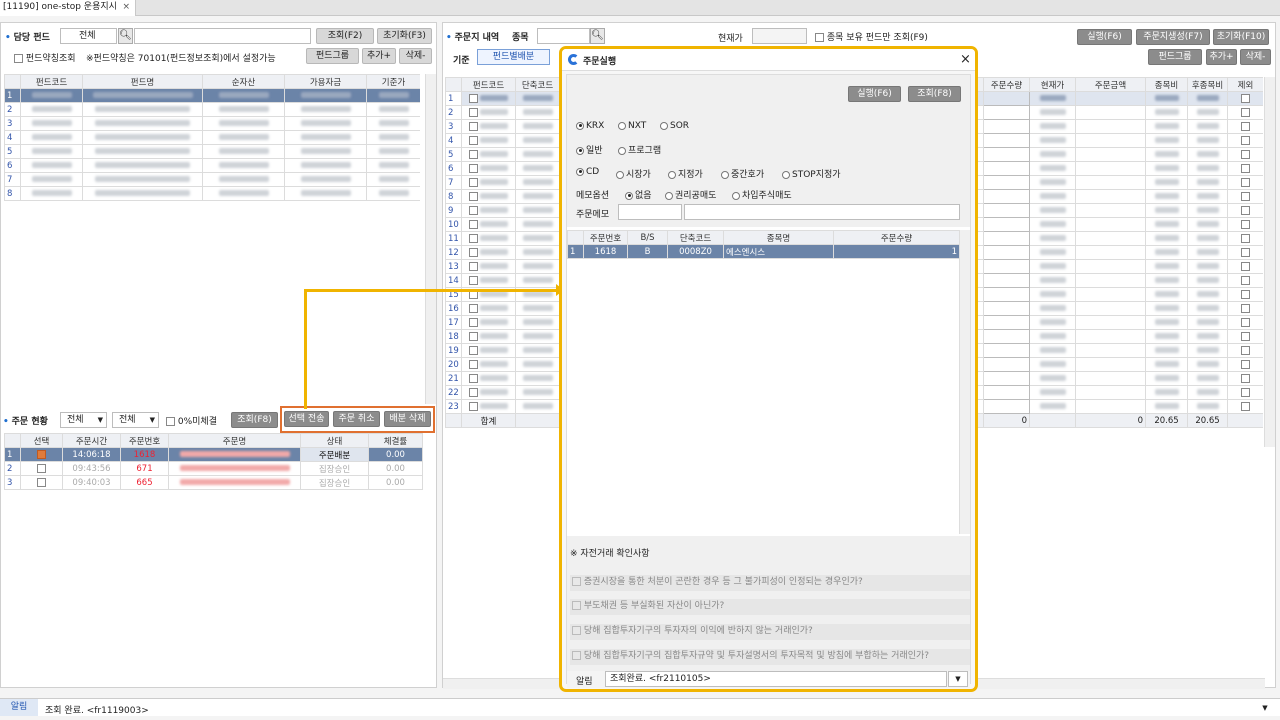 The image size is (1280, 720). Describe the element at coordinates (356, 419) in the screenshot. I see `cancel-order-button: 주문 취소` at that location.